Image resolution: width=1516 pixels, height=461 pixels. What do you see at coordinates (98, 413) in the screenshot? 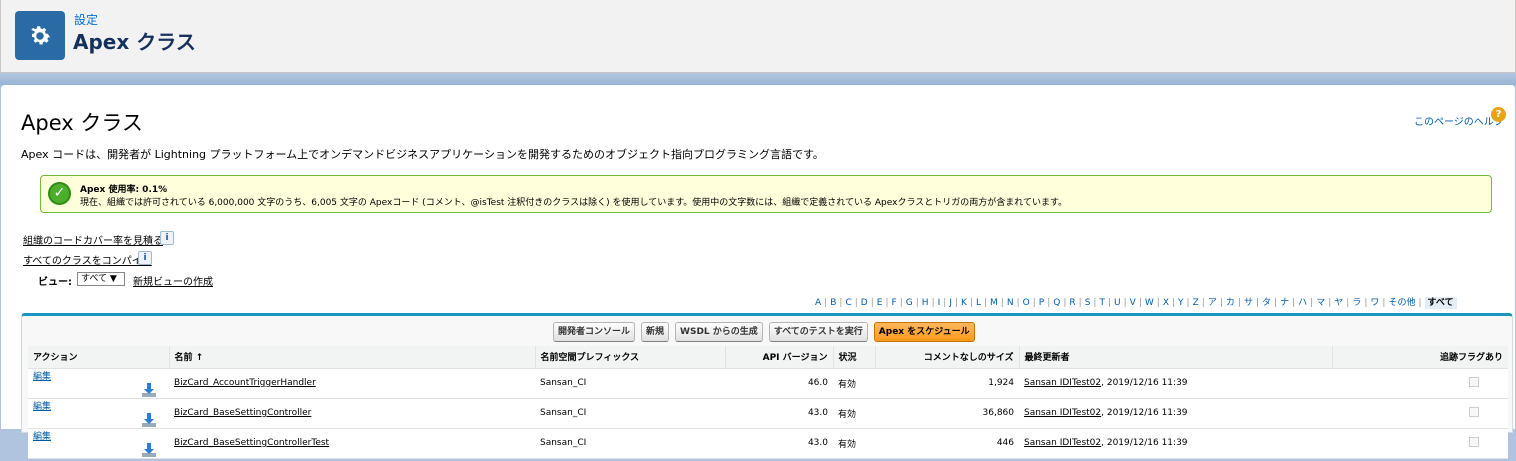
I see `action-cell: 編集` at bounding box center [98, 413].